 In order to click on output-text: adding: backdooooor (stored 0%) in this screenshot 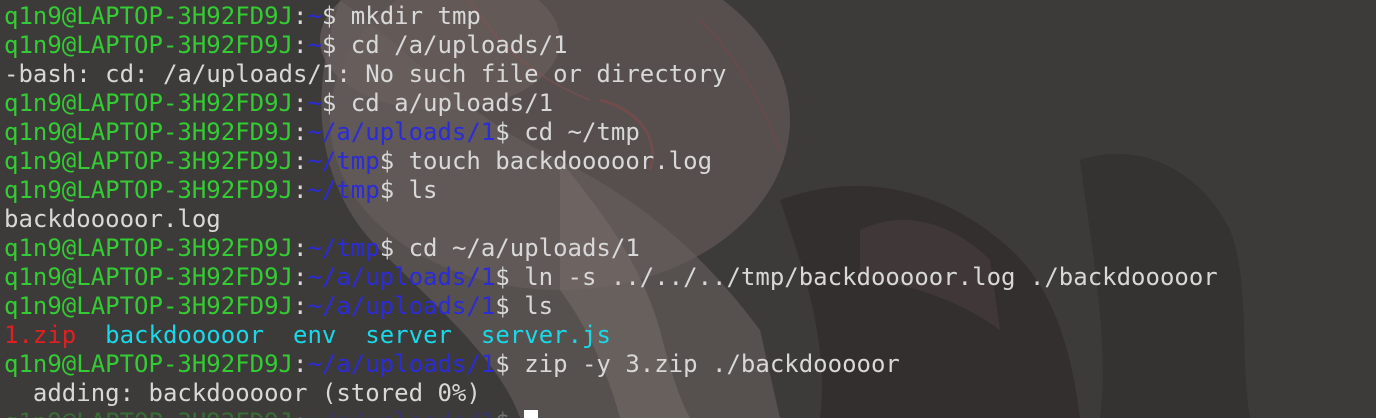, I will do `click(242, 393)`.